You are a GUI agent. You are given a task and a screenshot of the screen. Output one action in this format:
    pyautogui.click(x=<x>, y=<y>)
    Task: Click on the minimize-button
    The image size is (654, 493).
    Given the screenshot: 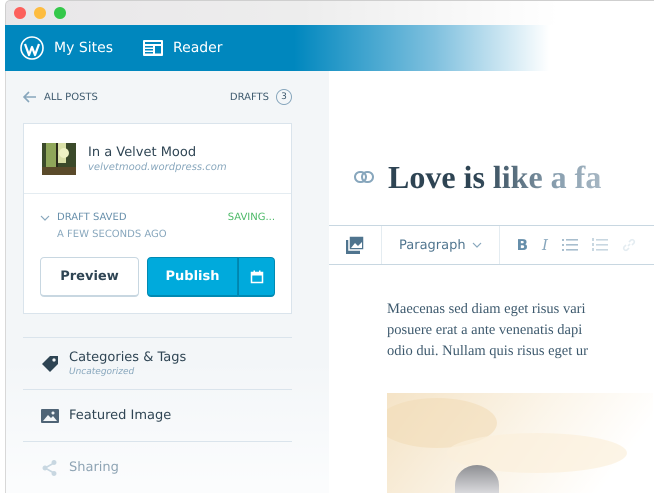 What is the action you would take?
    pyautogui.click(x=40, y=13)
    